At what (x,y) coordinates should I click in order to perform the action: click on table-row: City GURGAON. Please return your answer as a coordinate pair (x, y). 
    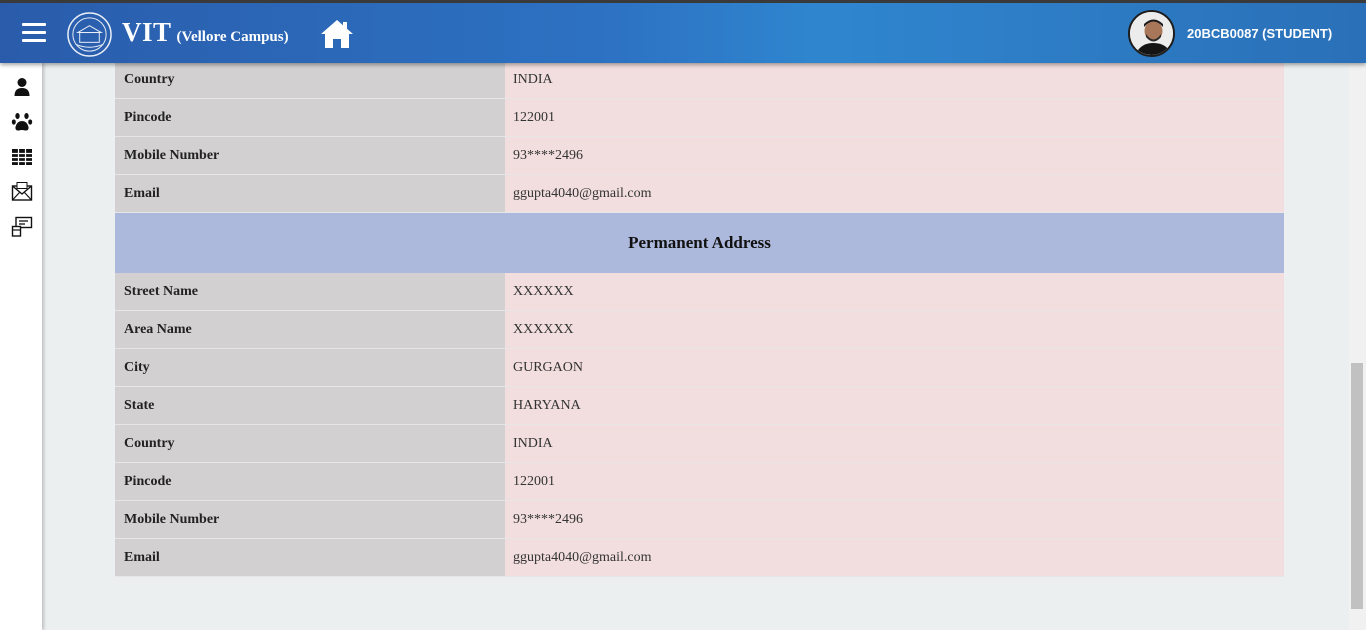
    Looking at the image, I should click on (699, 368).